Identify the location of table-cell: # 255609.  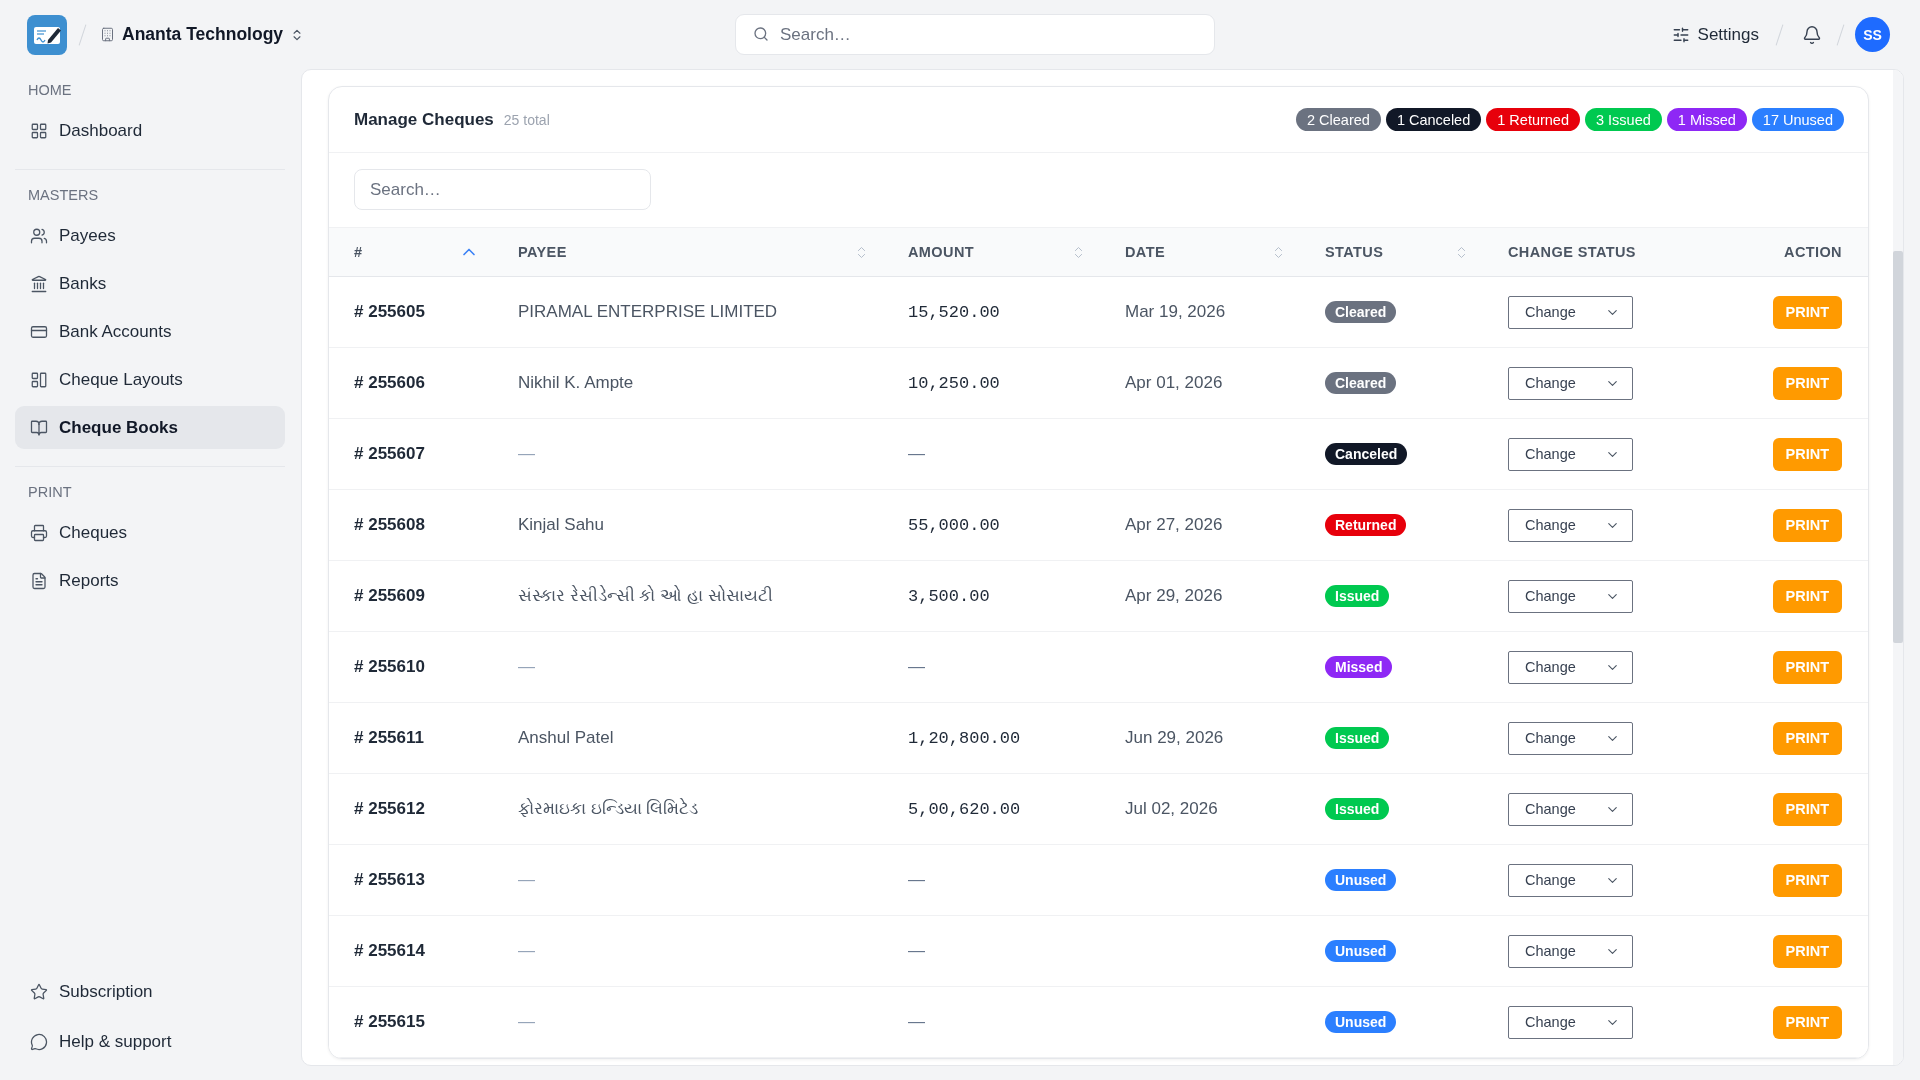
(389, 596).